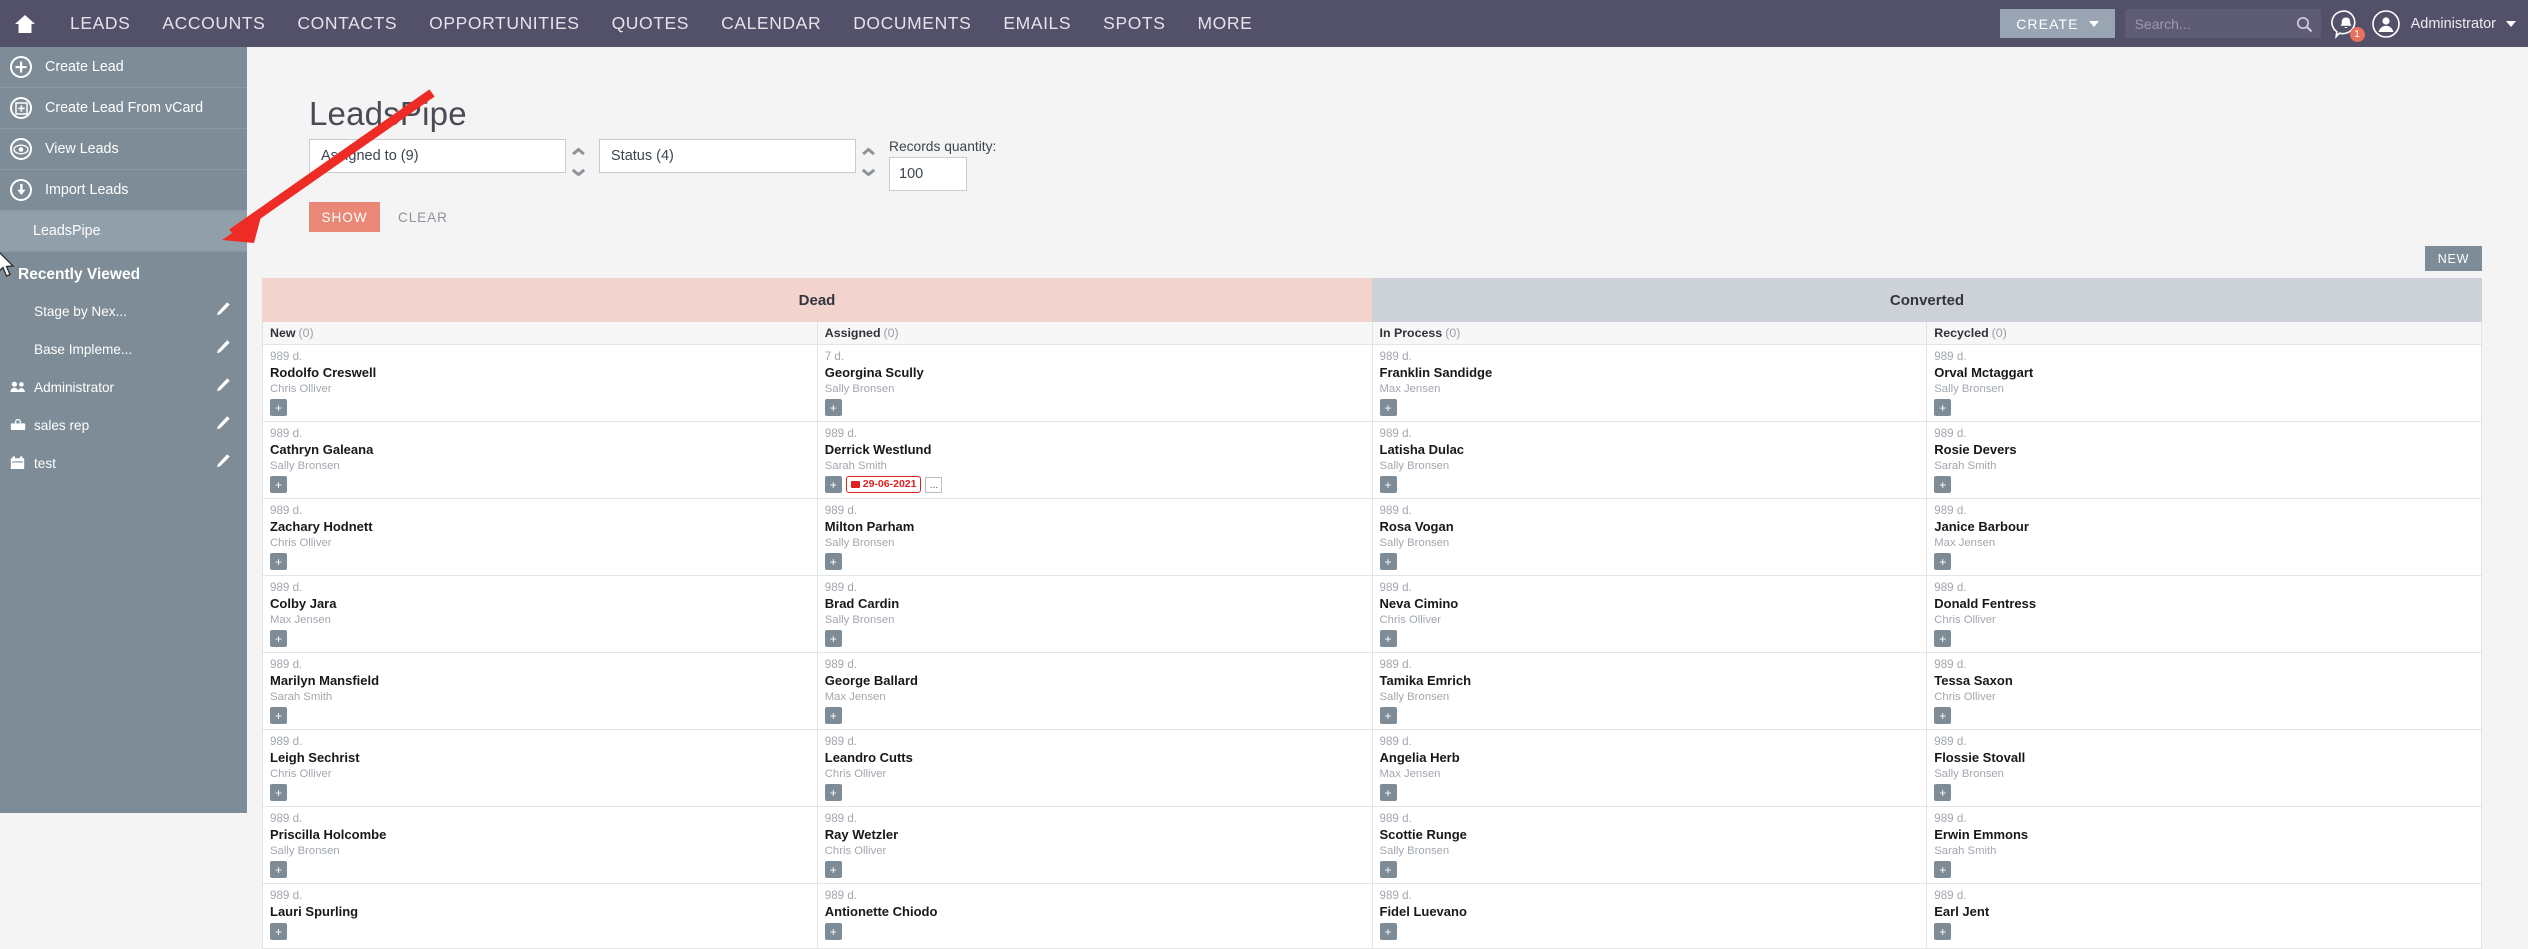  What do you see at coordinates (1095, 604) in the screenshot?
I see `lead-name: Brad Cardin` at bounding box center [1095, 604].